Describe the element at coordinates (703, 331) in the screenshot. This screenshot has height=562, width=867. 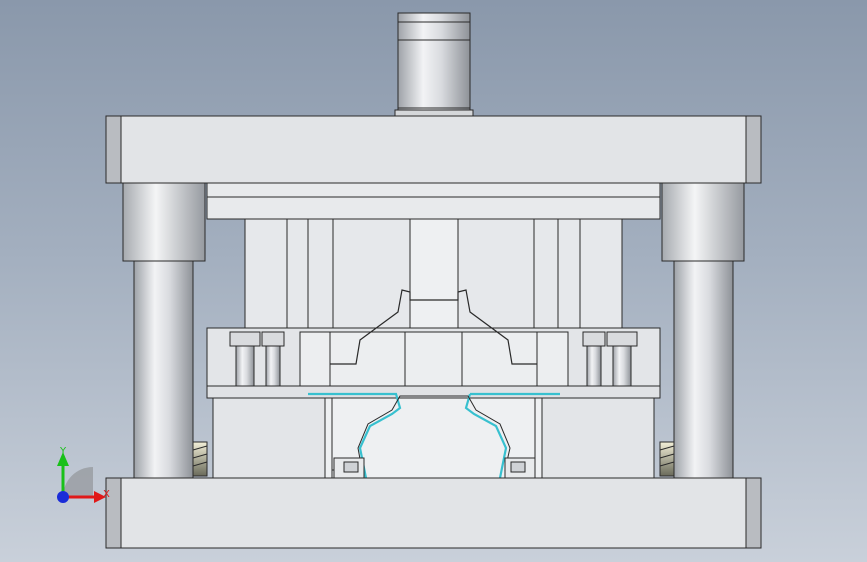
I see `right-guide-post` at that location.